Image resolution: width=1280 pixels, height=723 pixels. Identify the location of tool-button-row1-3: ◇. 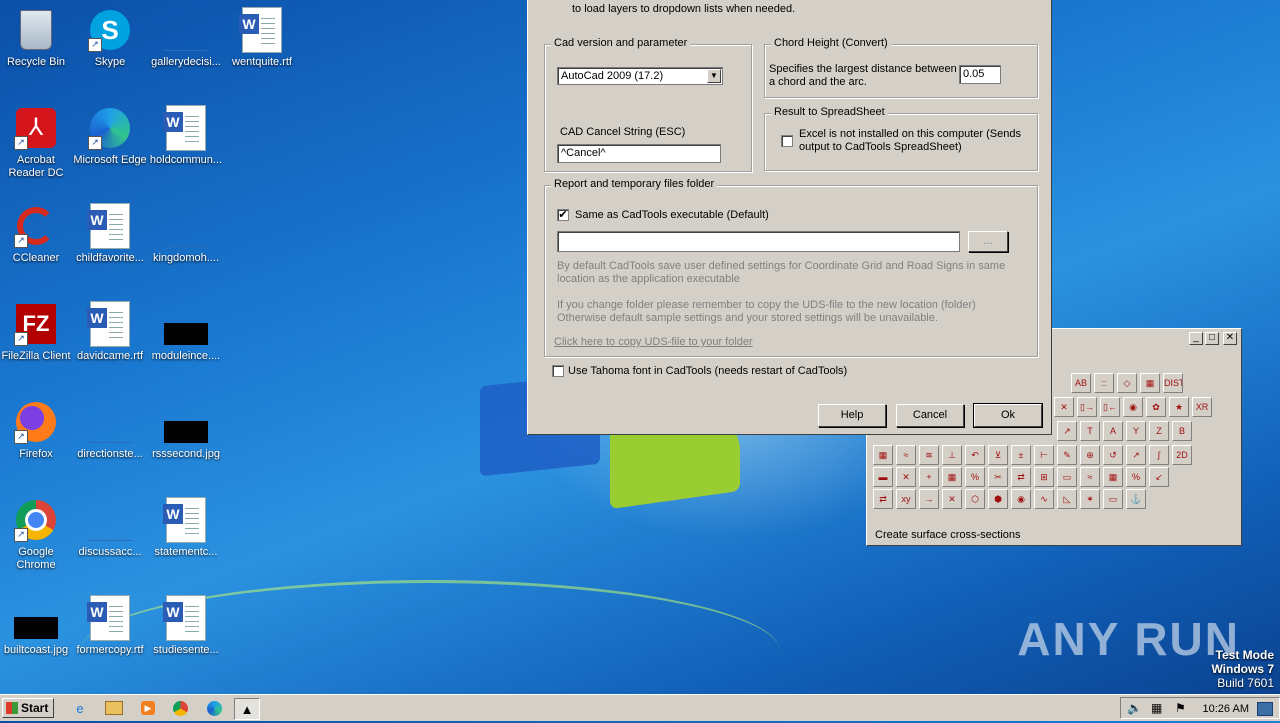
(1127, 383).